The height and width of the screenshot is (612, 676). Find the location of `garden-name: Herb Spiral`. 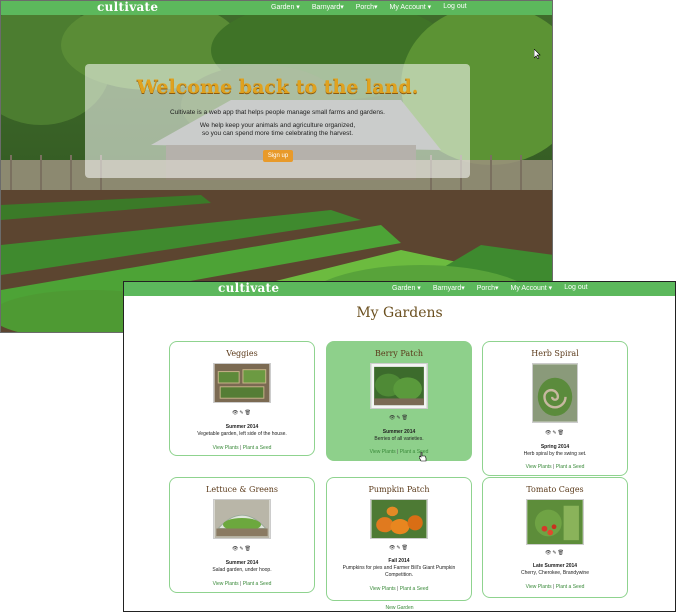

garden-name: Herb Spiral is located at coordinates (555, 353).